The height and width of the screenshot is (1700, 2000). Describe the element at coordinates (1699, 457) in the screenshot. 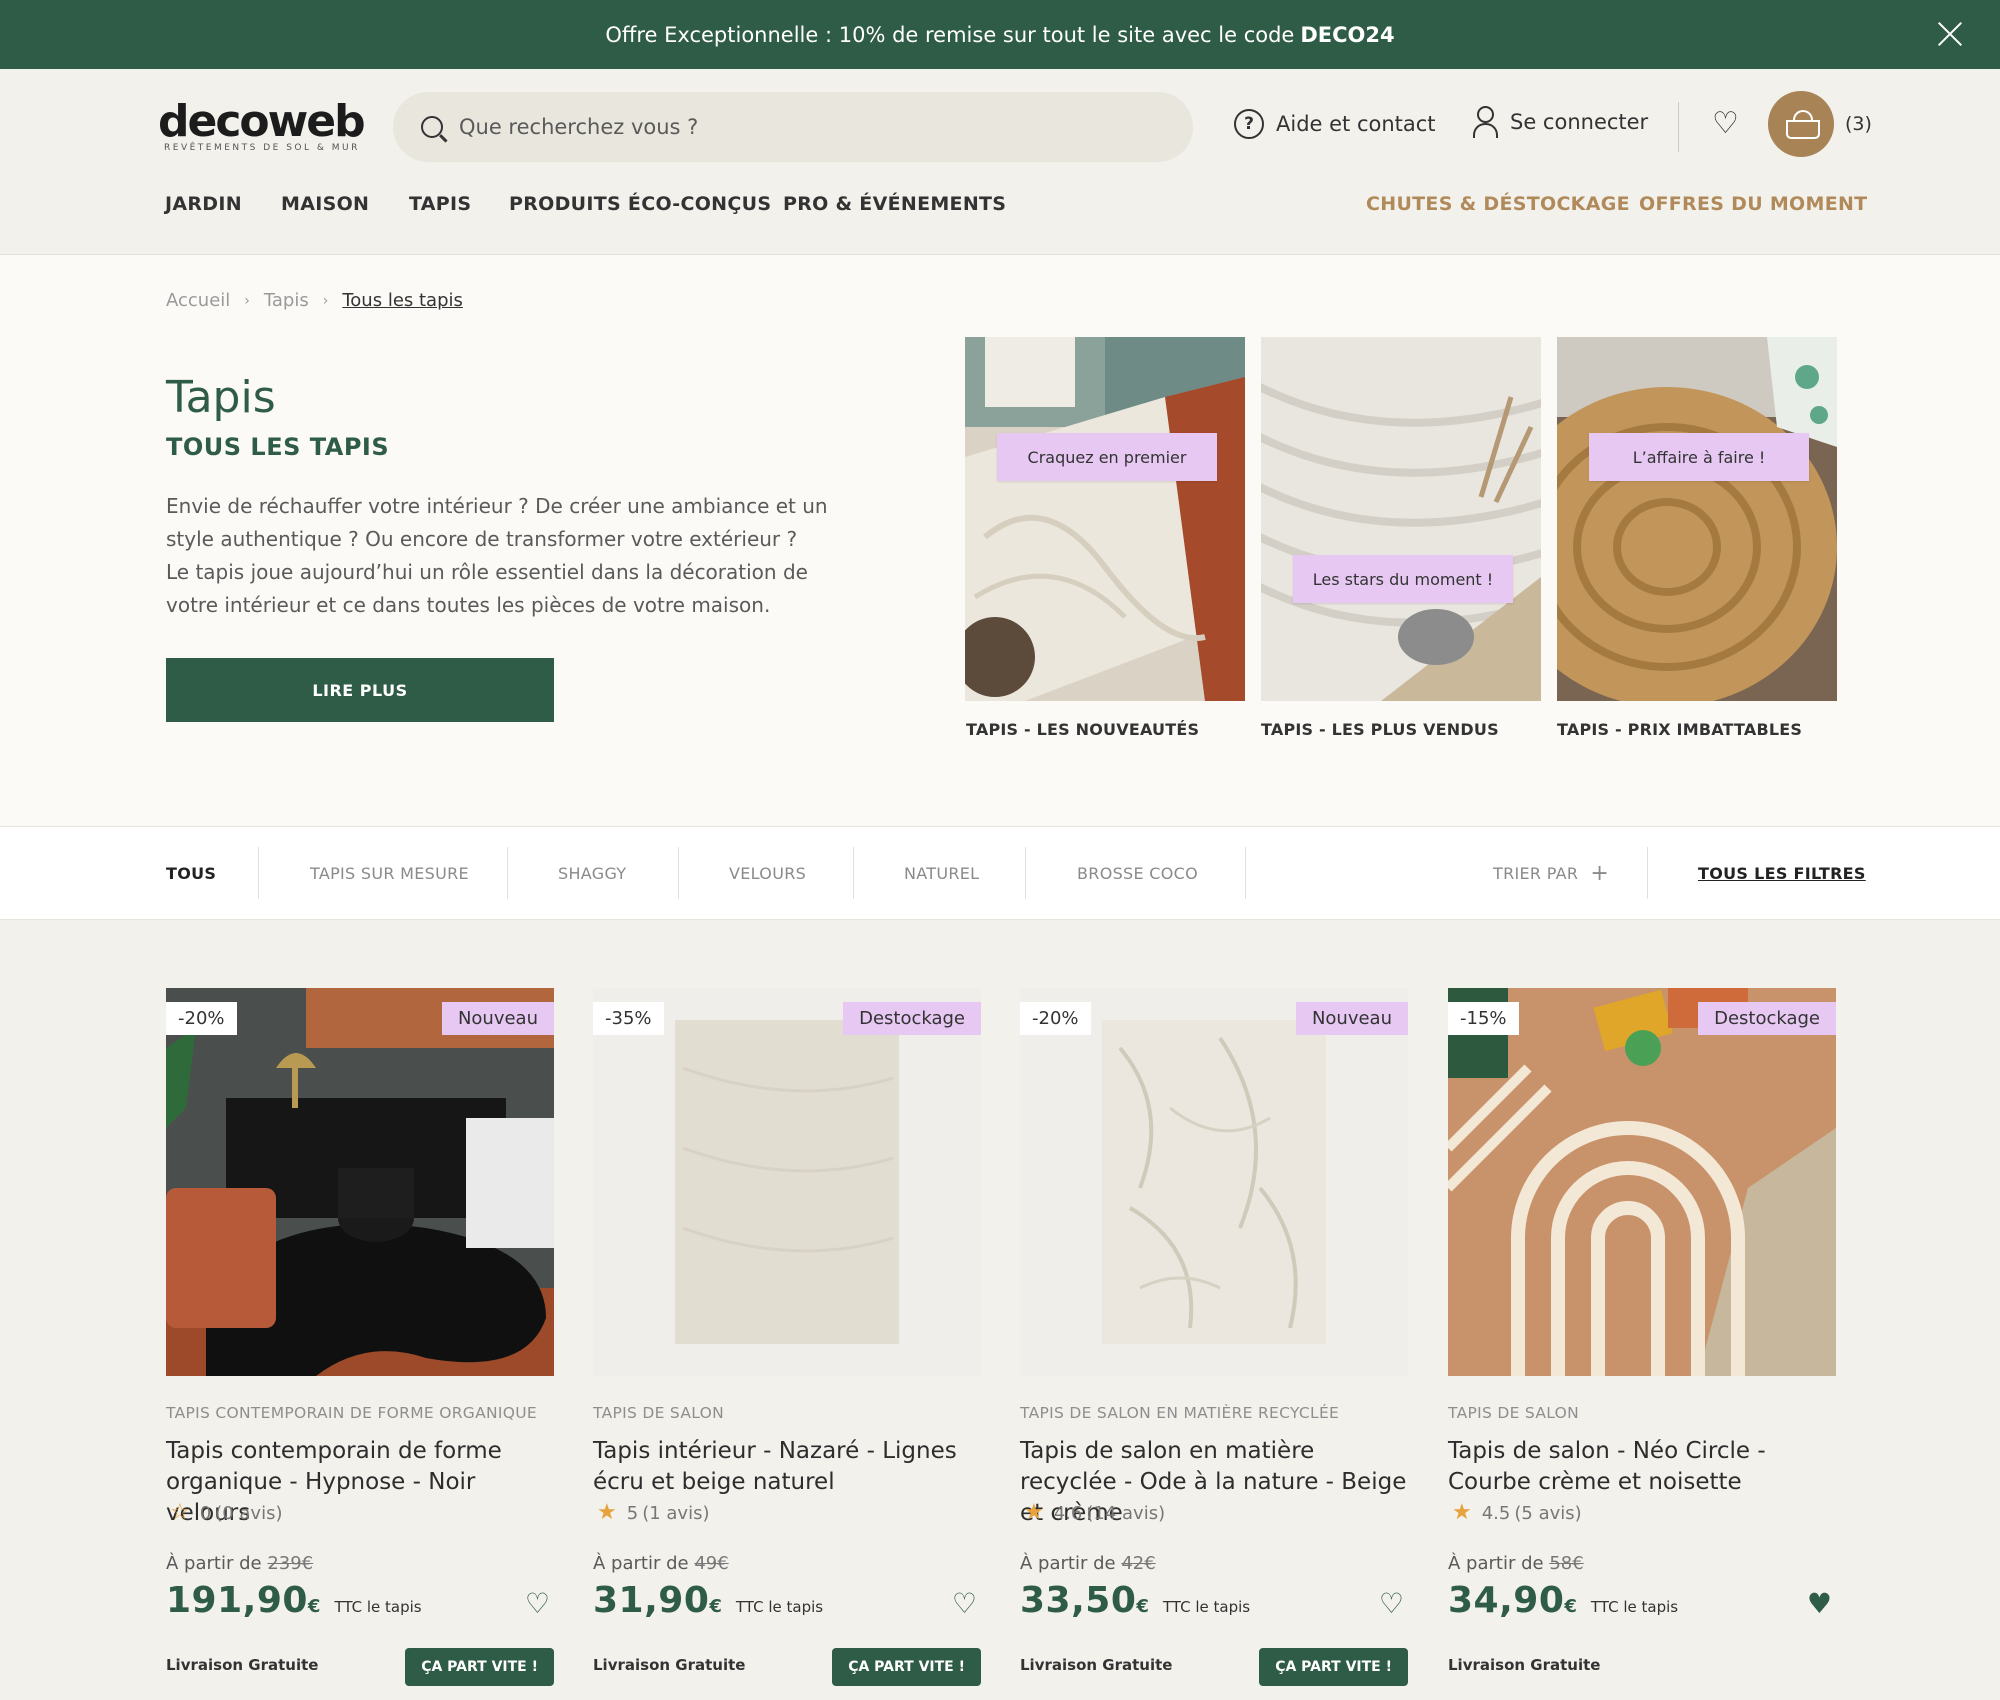

I see `promo-tag: L’affaire à faire !` at that location.